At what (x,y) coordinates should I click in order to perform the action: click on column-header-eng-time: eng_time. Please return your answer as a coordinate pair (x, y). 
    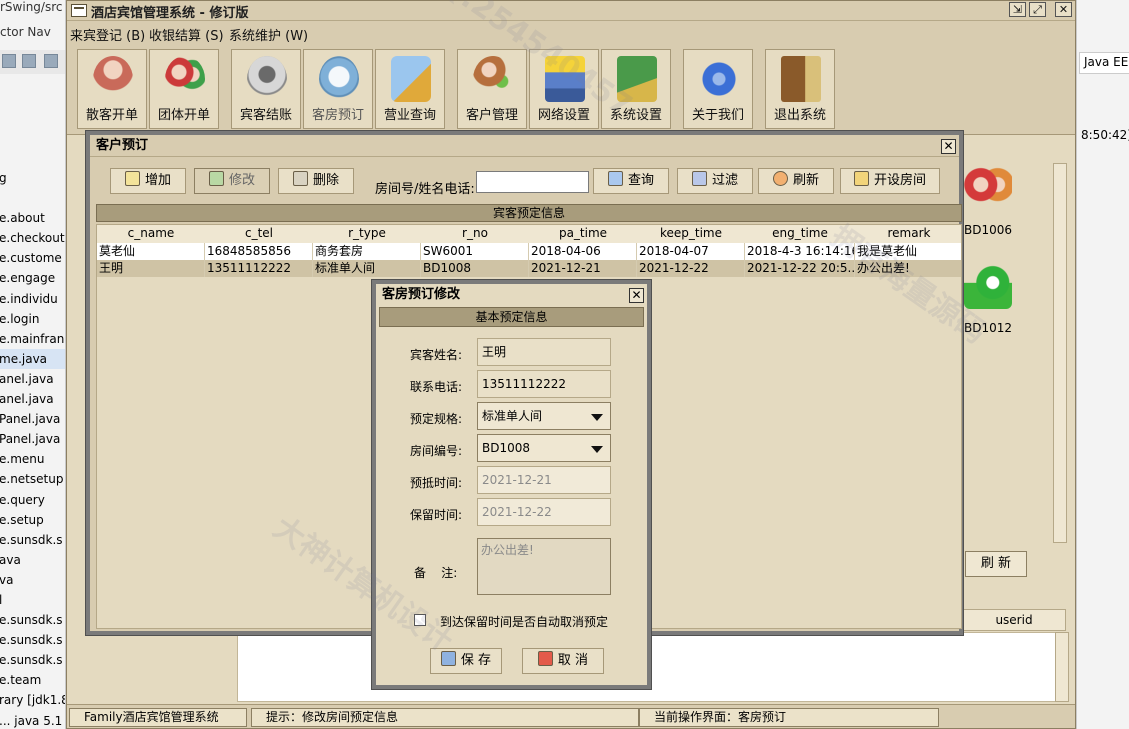
    Looking at the image, I should click on (800, 234).